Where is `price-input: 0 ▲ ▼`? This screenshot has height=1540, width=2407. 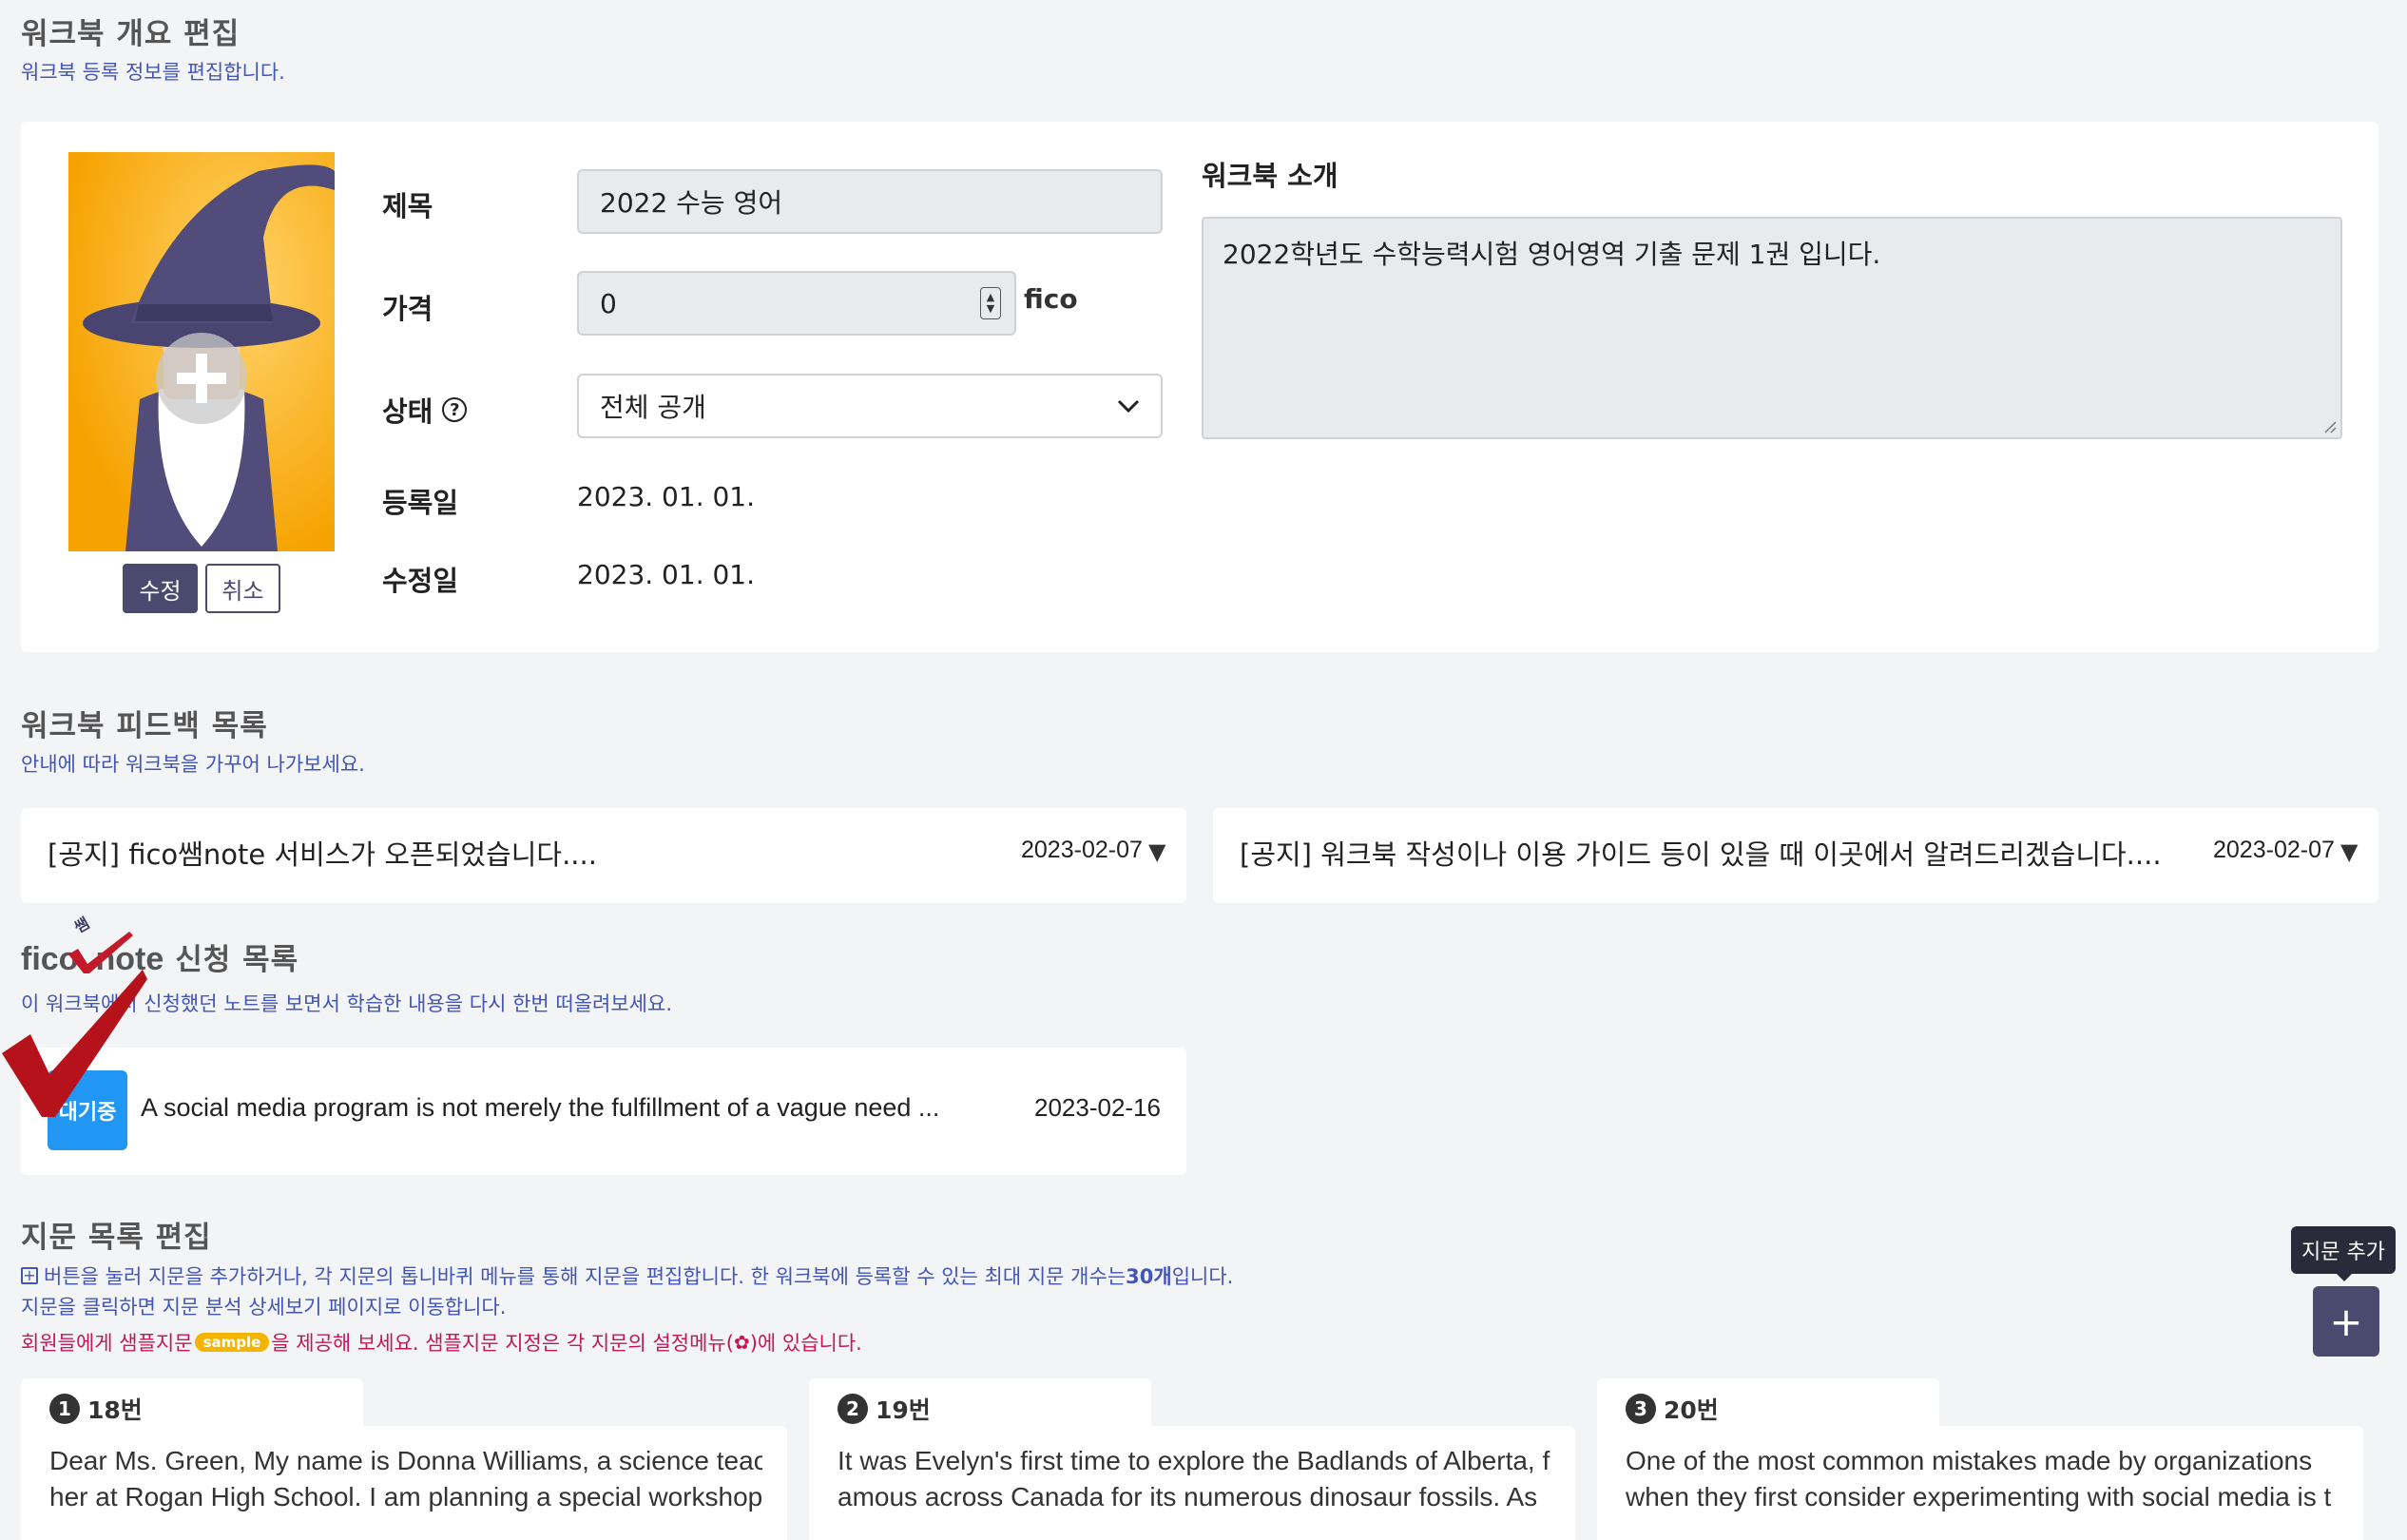 price-input: 0 ▲ ▼ is located at coordinates (796, 303).